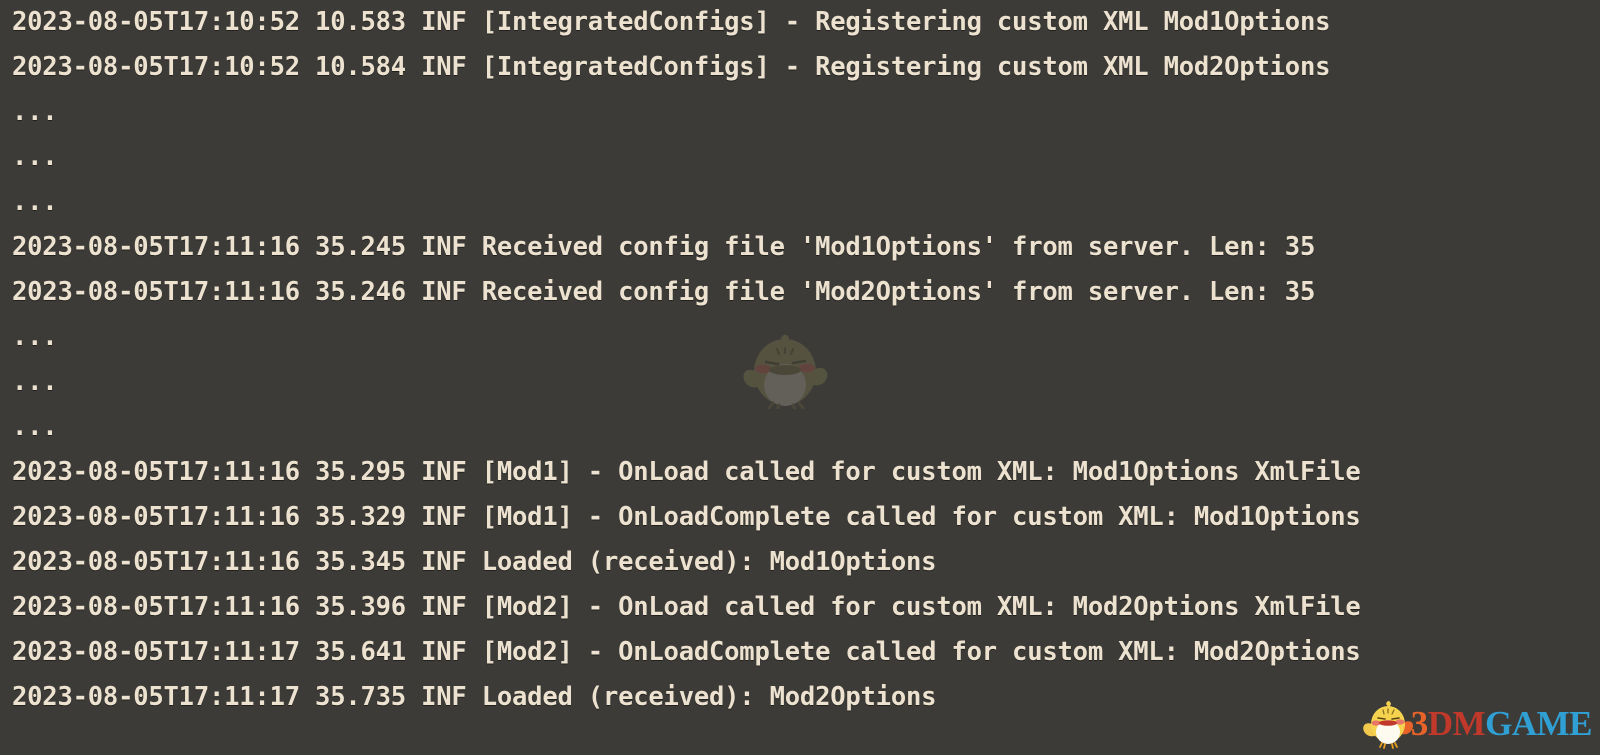  What do you see at coordinates (1538, 723) in the screenshot?
I see `brand-text-part-3: GAME` at bounding box center [1538, 723].